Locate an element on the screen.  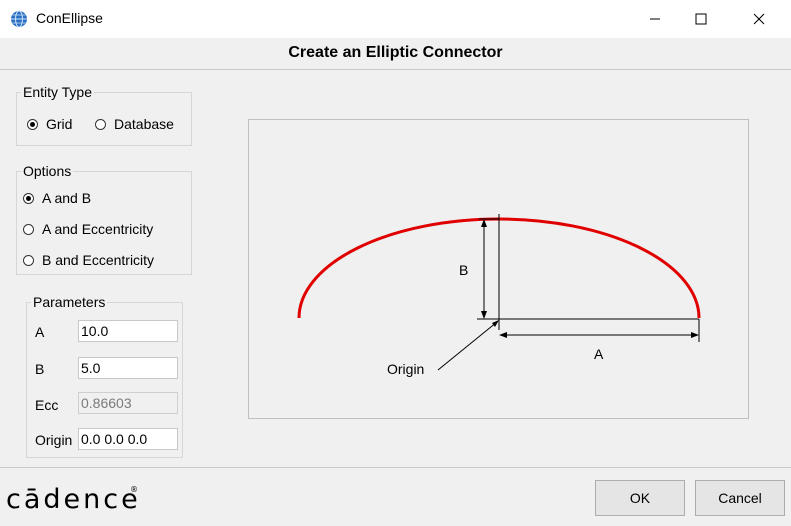
cancel-button: Cancel is located at coordinates (740, 498).